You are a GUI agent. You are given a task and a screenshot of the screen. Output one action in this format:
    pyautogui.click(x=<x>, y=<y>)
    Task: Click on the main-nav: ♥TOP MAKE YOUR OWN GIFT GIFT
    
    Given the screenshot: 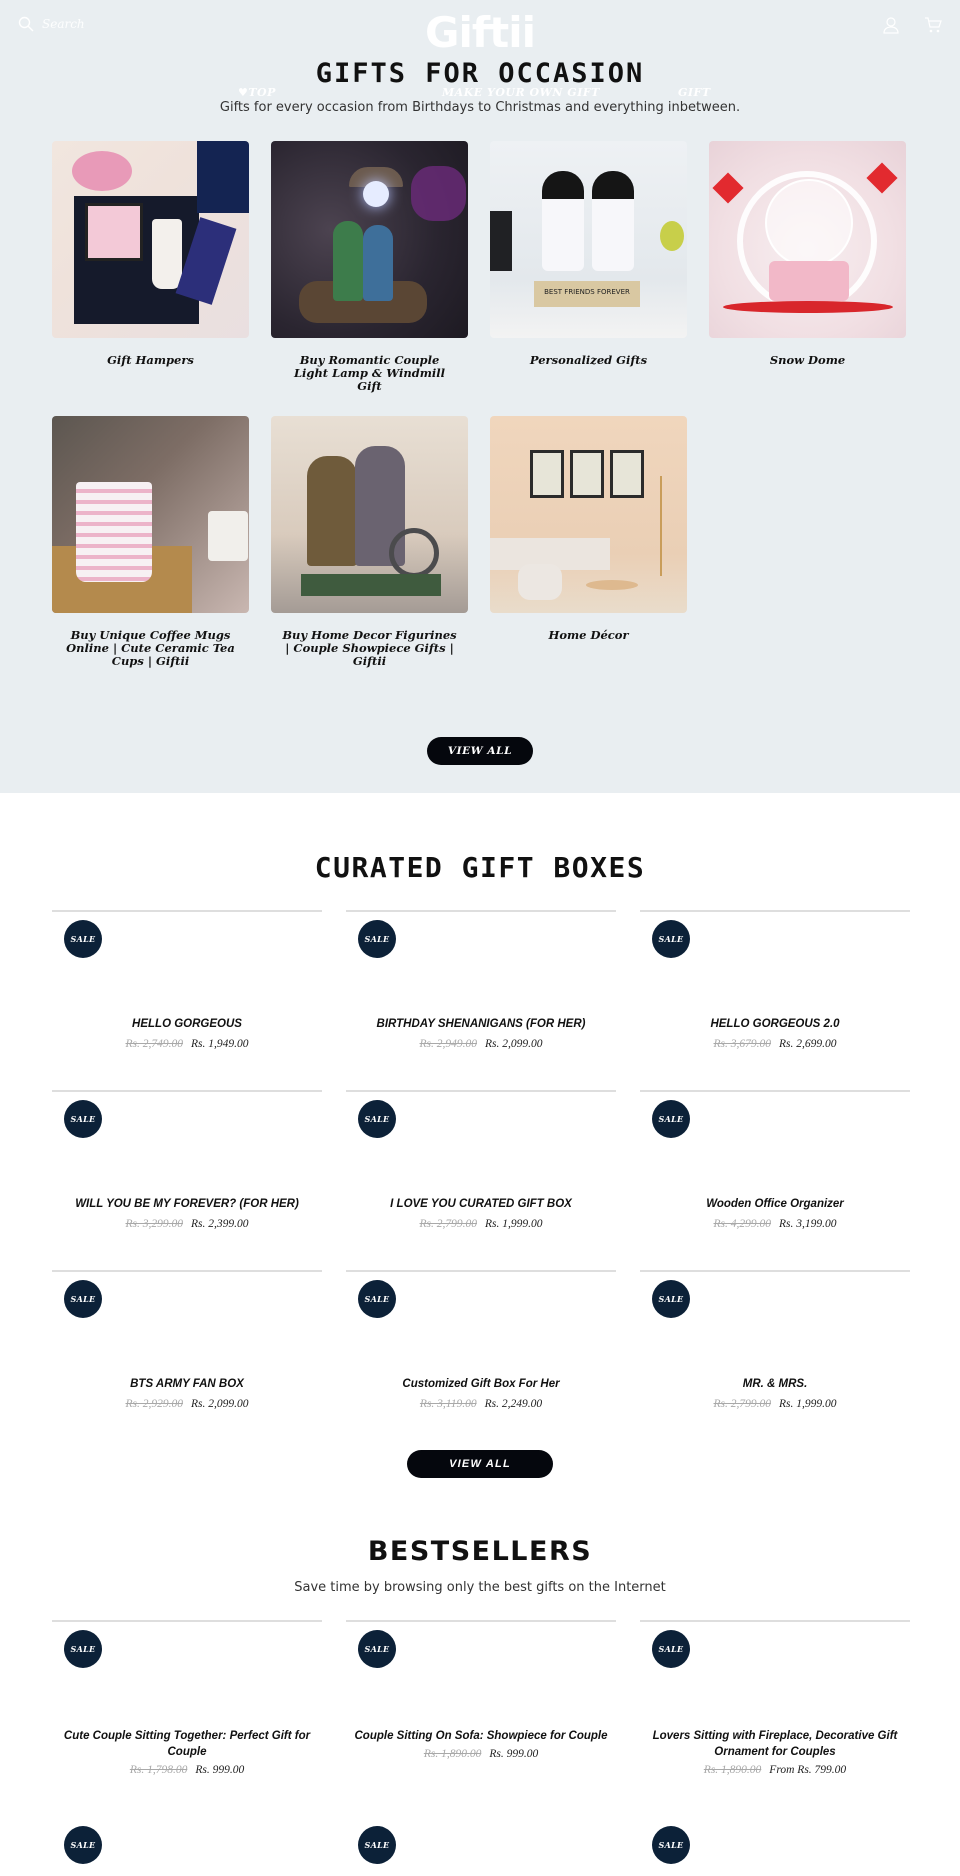 What is the action you would take?
    pyautogui.click(x=480, y=96)
    